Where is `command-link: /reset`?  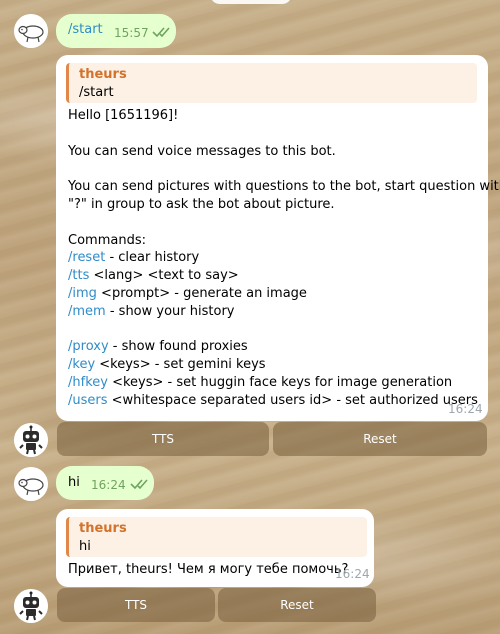
command-link: /reset is located at coordinates (86, 257).